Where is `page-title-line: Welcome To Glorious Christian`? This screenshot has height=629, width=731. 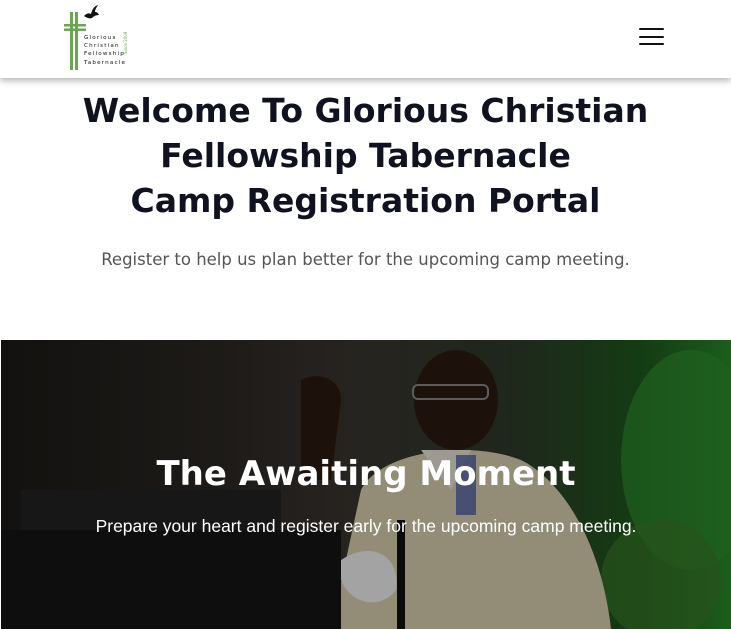
page-title-line: Welcome To Glorious Christian is located at coordinates (365, 110).